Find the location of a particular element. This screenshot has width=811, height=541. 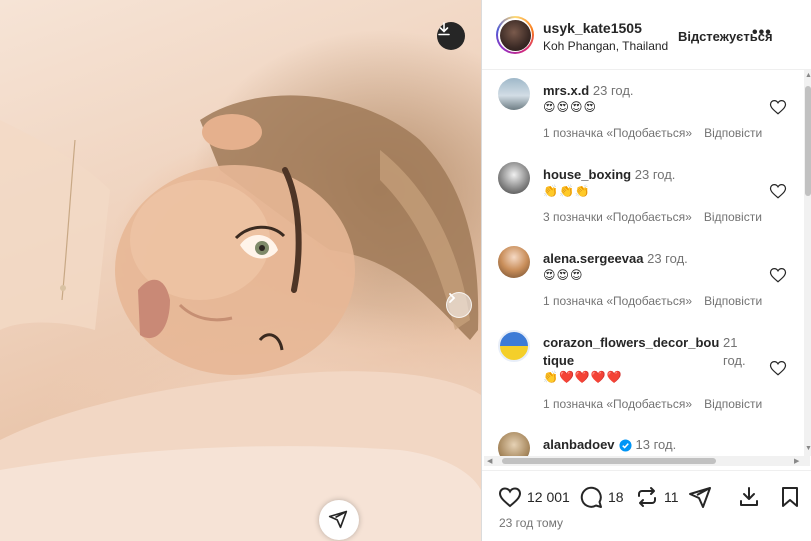

repost-action: 11 is located at coordinates (657, 497).